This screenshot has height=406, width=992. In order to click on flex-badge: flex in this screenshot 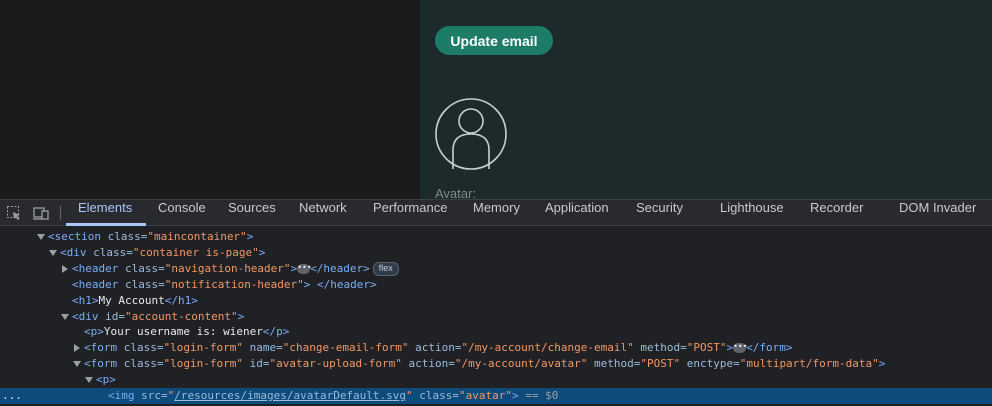, I will do `click(385, 269)`.